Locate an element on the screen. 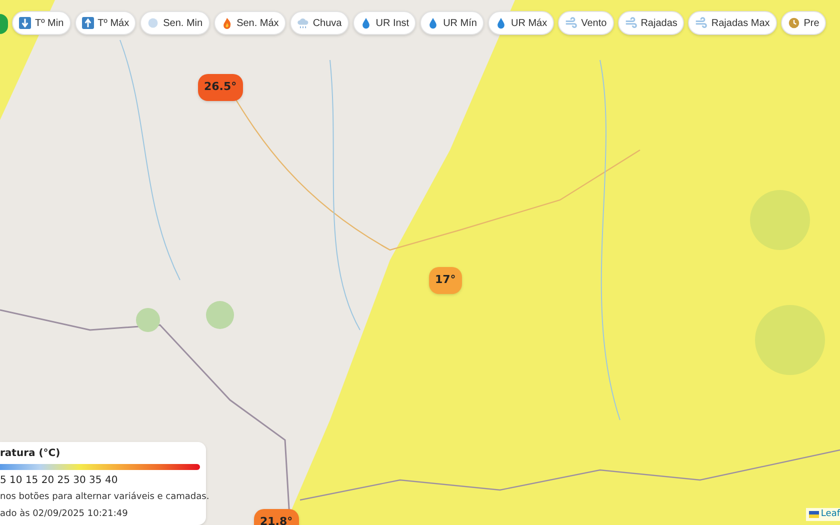 The height and width of the screenshot is (525, 840). legend-title: ratura (°C) is located at coordinates (31, 454).